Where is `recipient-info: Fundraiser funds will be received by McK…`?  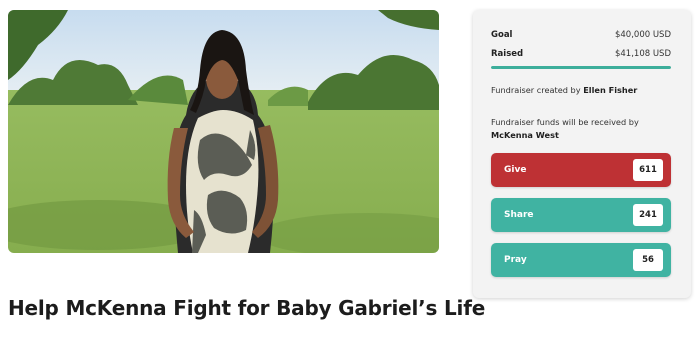 recipient-info: Fundraiser funds will be received by McK… is located at coordinates (583, 129).